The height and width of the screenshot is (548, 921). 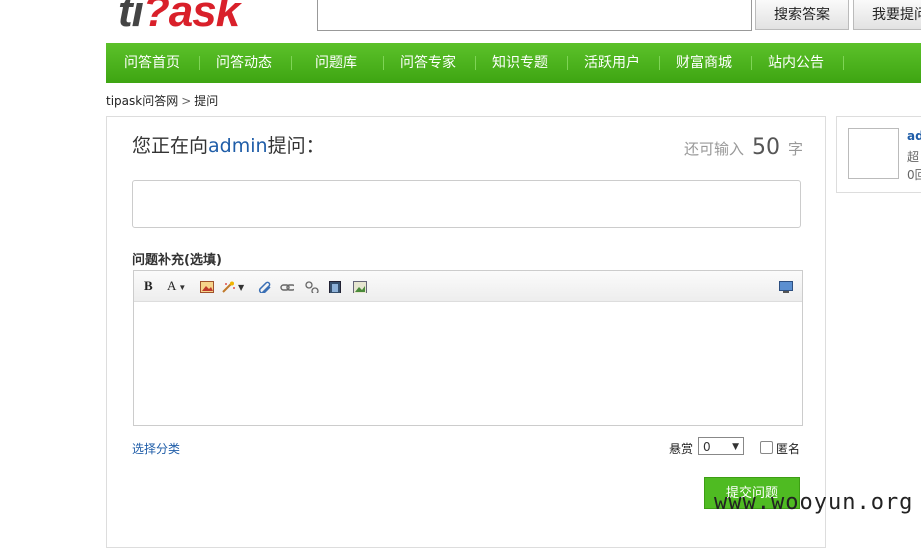 I want to click on breadcrumb: tipask问答网 > 提问, so click(x=162, y=100).